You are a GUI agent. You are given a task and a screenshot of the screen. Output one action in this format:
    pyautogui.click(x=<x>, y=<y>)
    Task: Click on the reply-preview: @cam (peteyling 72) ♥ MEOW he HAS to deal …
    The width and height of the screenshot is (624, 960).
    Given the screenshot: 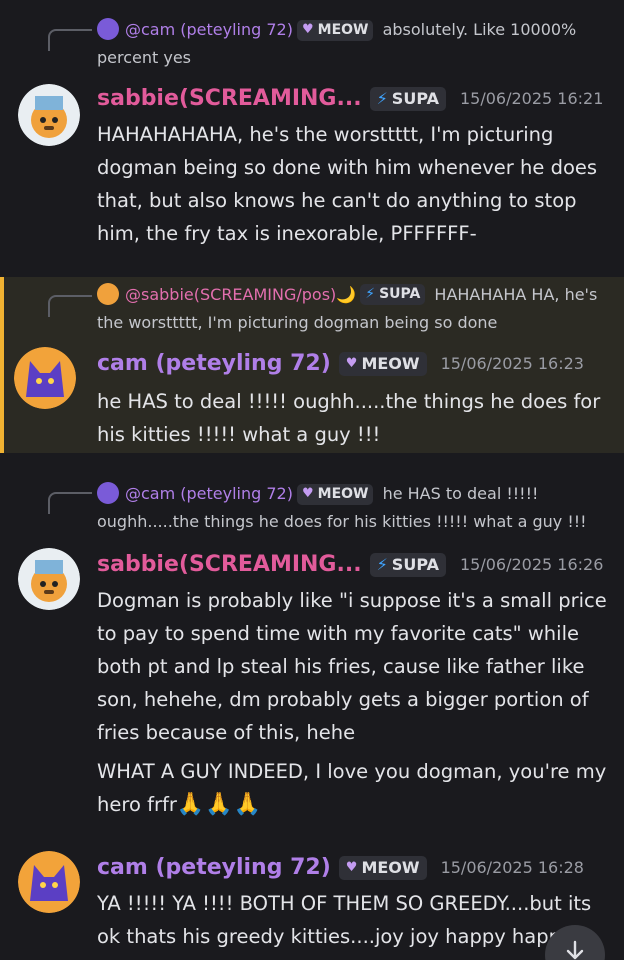 What is the action you would take?
    pyautogui.click(x=350, y=508)
    